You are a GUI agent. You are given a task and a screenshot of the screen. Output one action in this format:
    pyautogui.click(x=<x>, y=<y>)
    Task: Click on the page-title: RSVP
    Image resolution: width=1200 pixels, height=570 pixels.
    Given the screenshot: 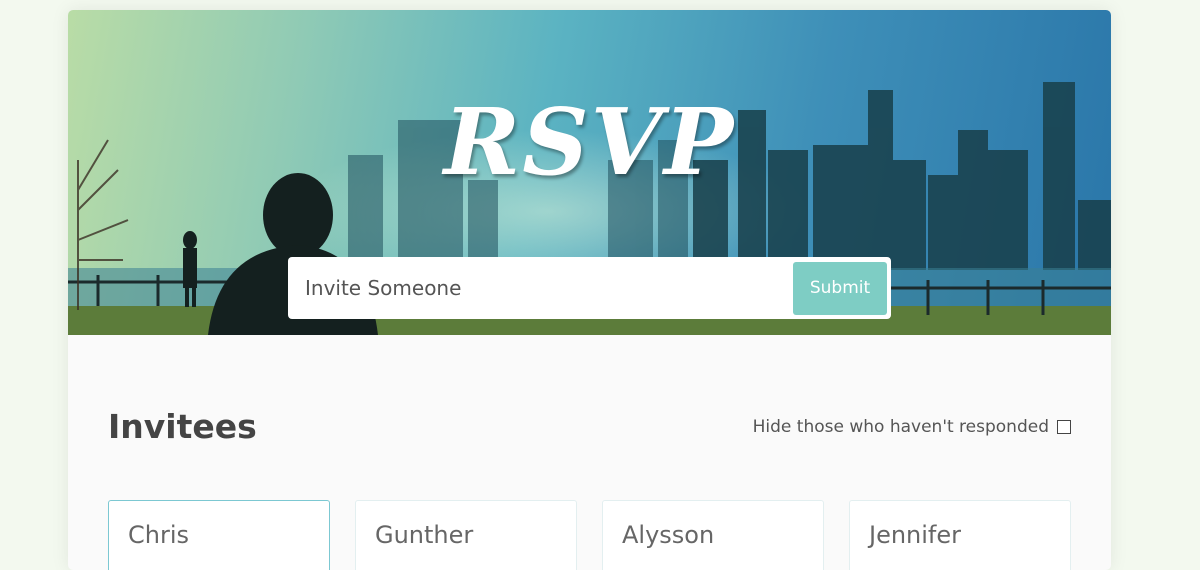 What is the action you would take?
    pyautogui.click(x=589, y=142)
    